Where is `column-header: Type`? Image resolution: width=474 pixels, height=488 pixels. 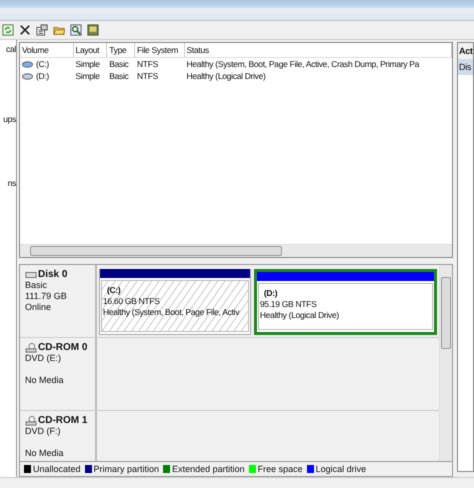 column-header: Type is located at coordinates (121, 50).